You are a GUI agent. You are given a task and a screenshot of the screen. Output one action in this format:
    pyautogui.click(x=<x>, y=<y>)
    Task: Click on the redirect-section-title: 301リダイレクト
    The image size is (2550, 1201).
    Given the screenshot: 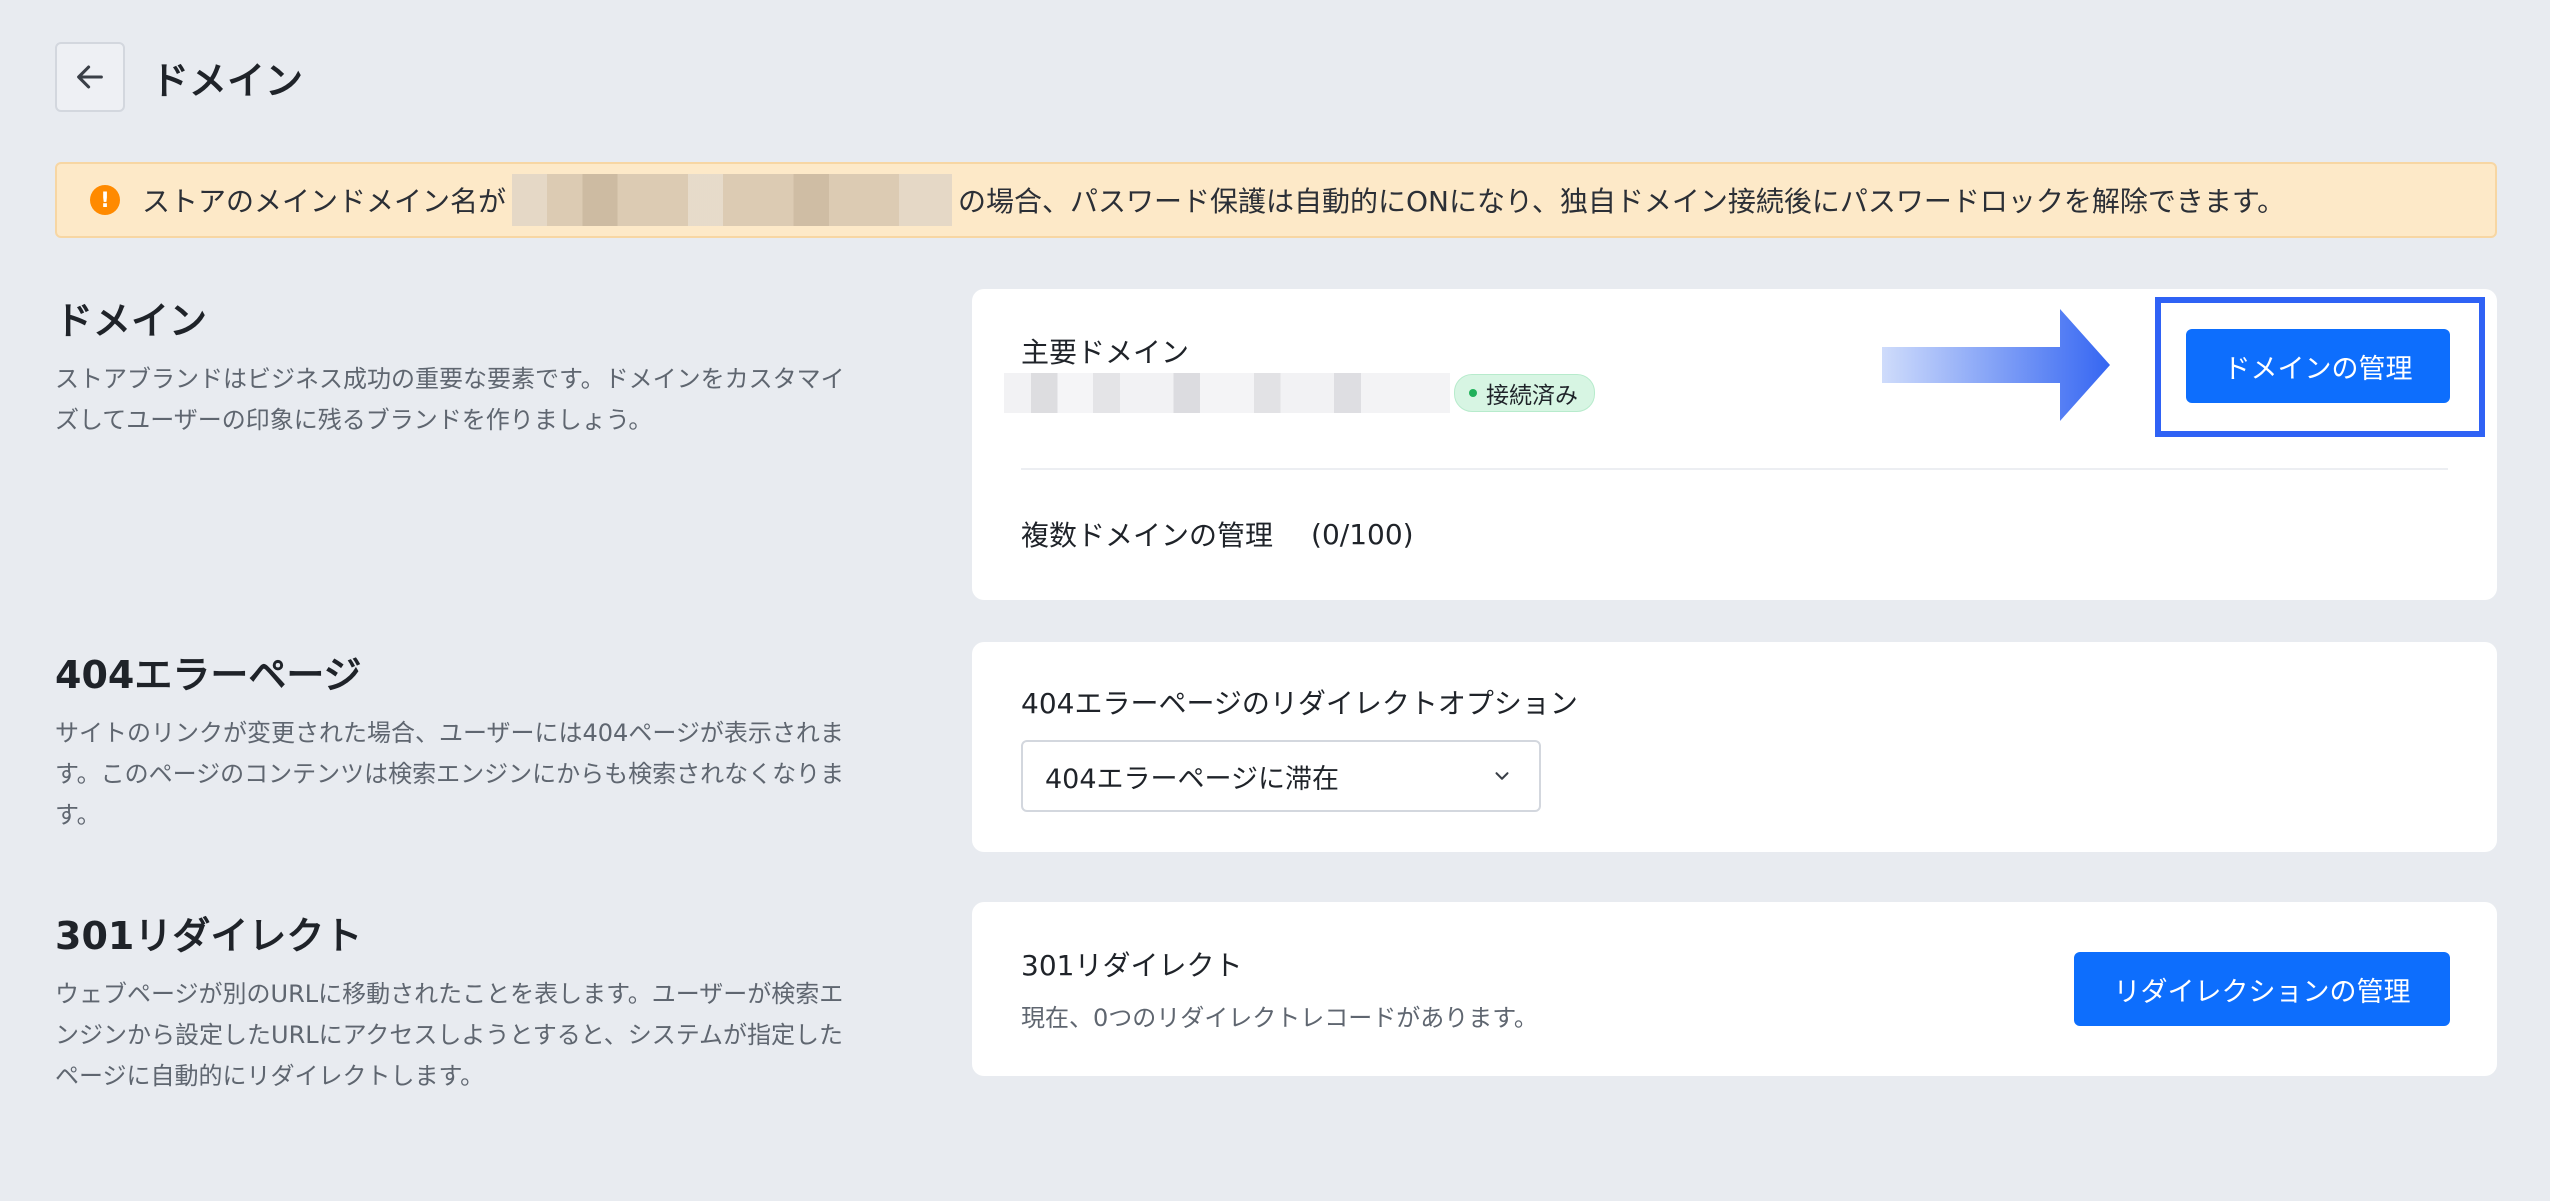 What is the action you would take?
    pyautogui.click(x=209, y=936)
    